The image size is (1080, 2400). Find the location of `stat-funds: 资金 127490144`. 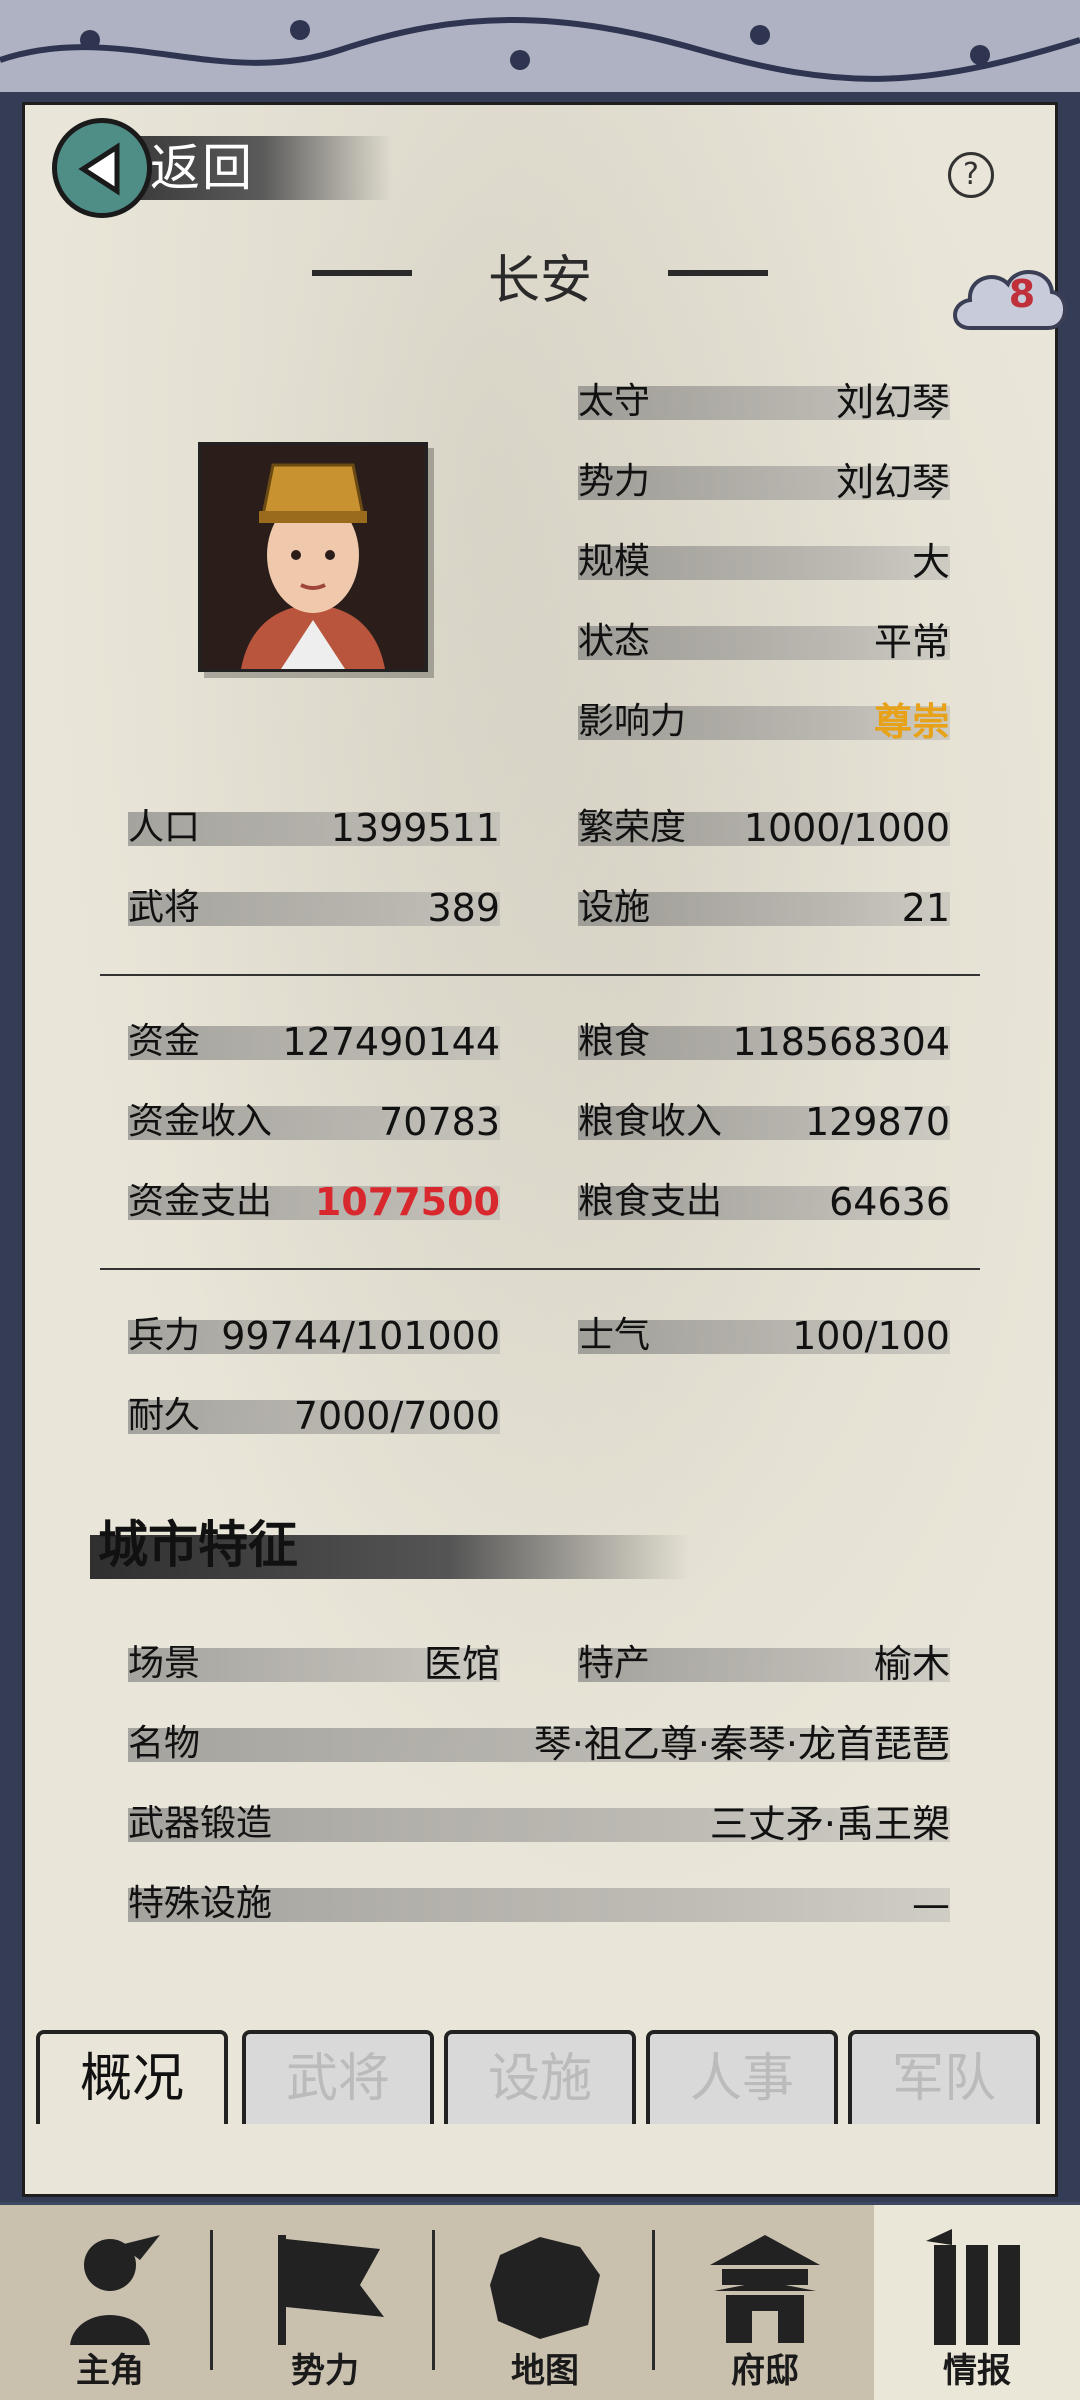

stat-funds: 资金 127490144 is located at coordinates (314, 1042).